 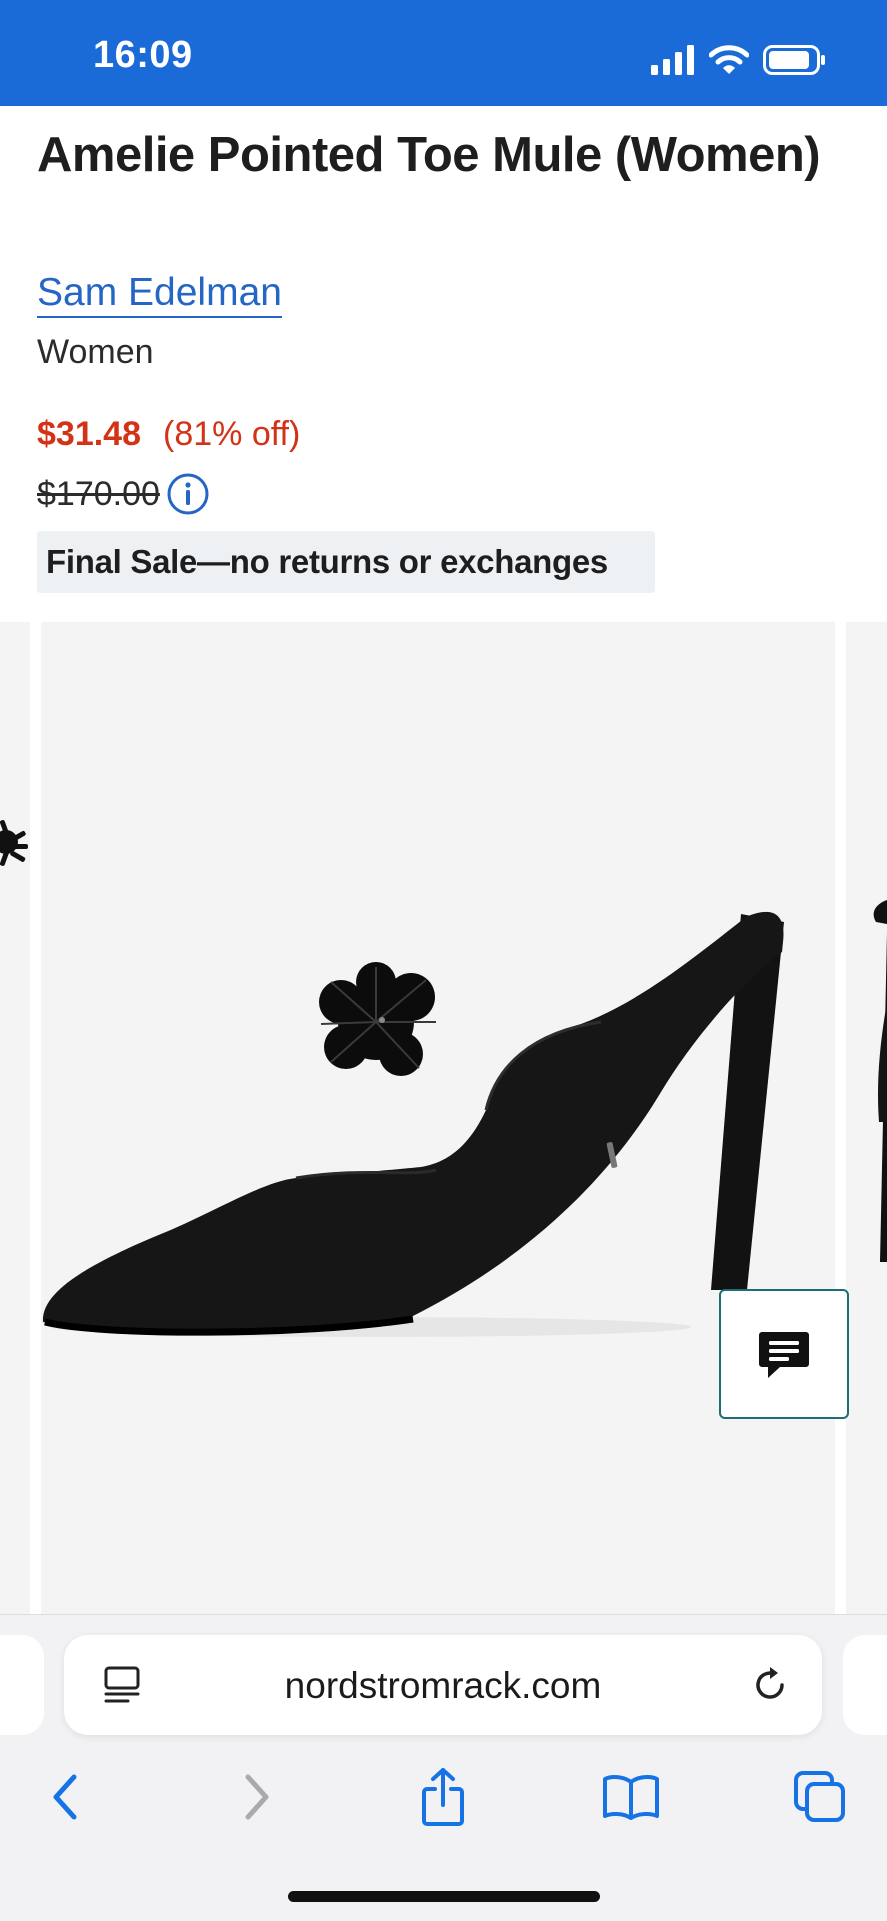 I want to click on original-price: $170.00, so click(x=98, y=493).